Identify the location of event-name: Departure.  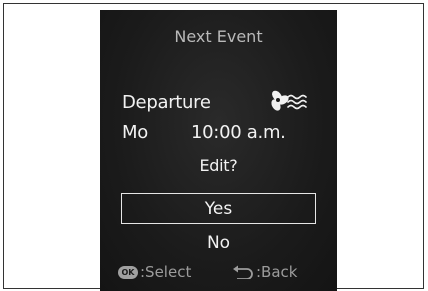
(166, 102).